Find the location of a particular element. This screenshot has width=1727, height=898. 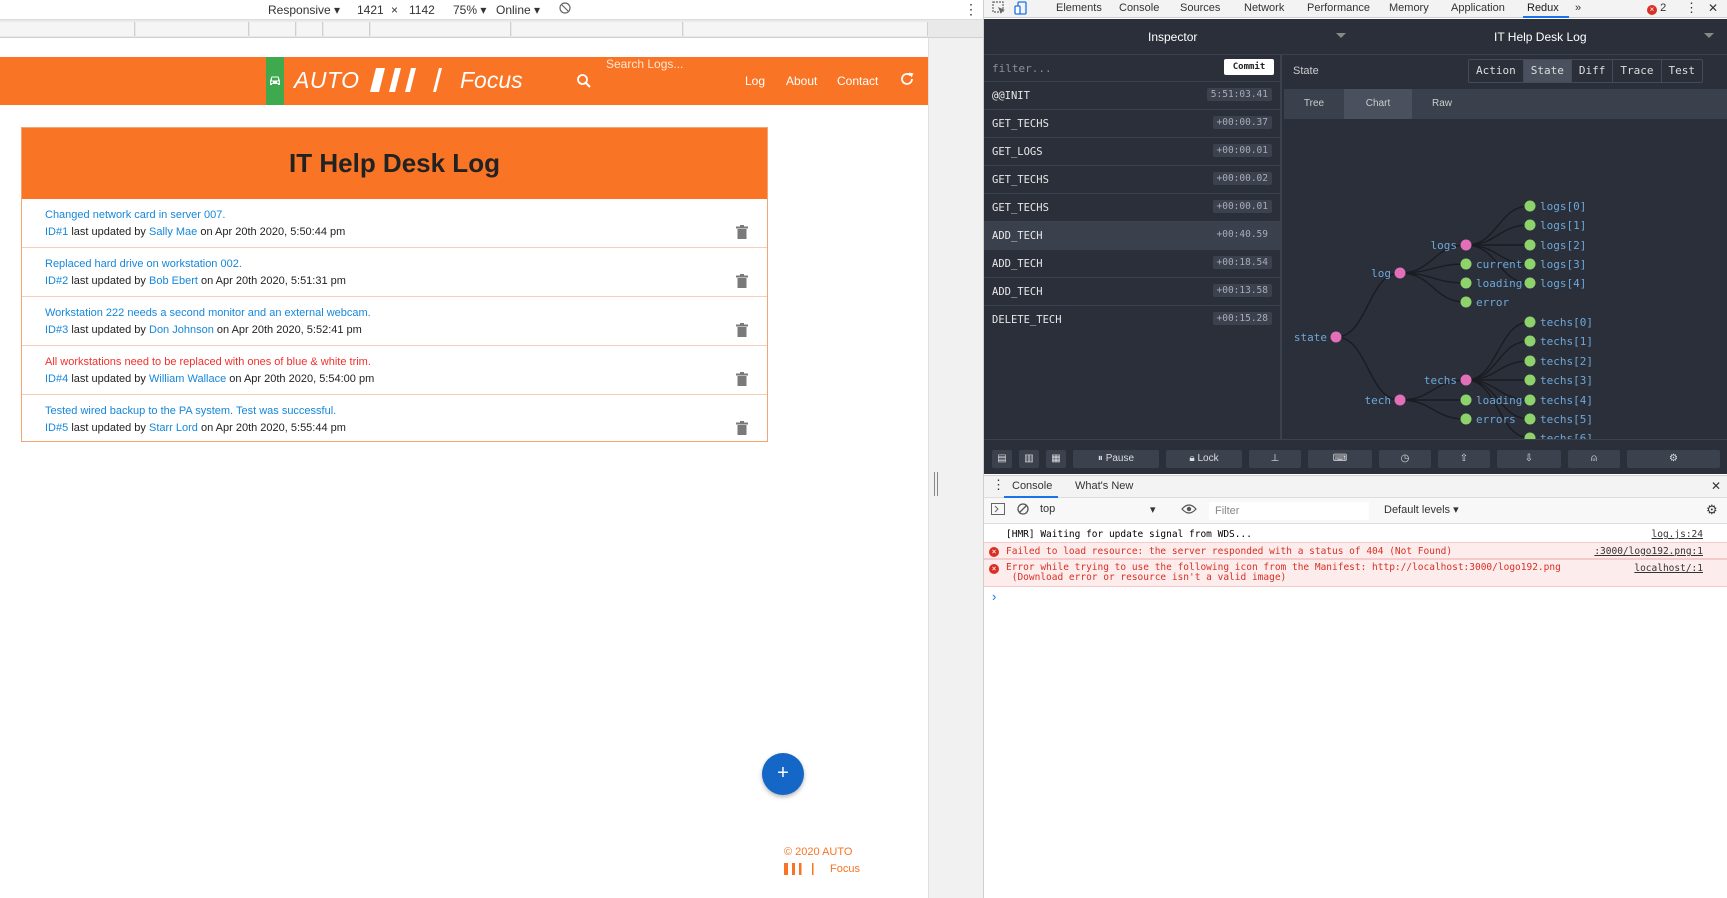

tab-raw: Raw is located at coordinates (1442, 104).